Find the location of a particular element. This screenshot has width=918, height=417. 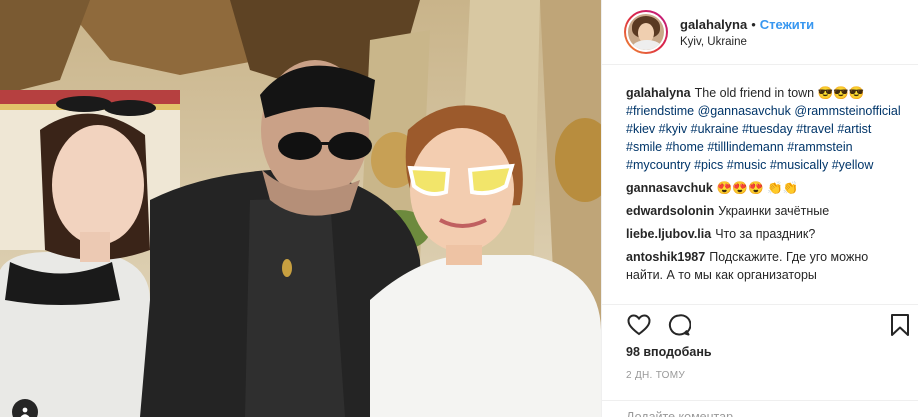

caption-tag: #artist is located at coordinates (854, 129).